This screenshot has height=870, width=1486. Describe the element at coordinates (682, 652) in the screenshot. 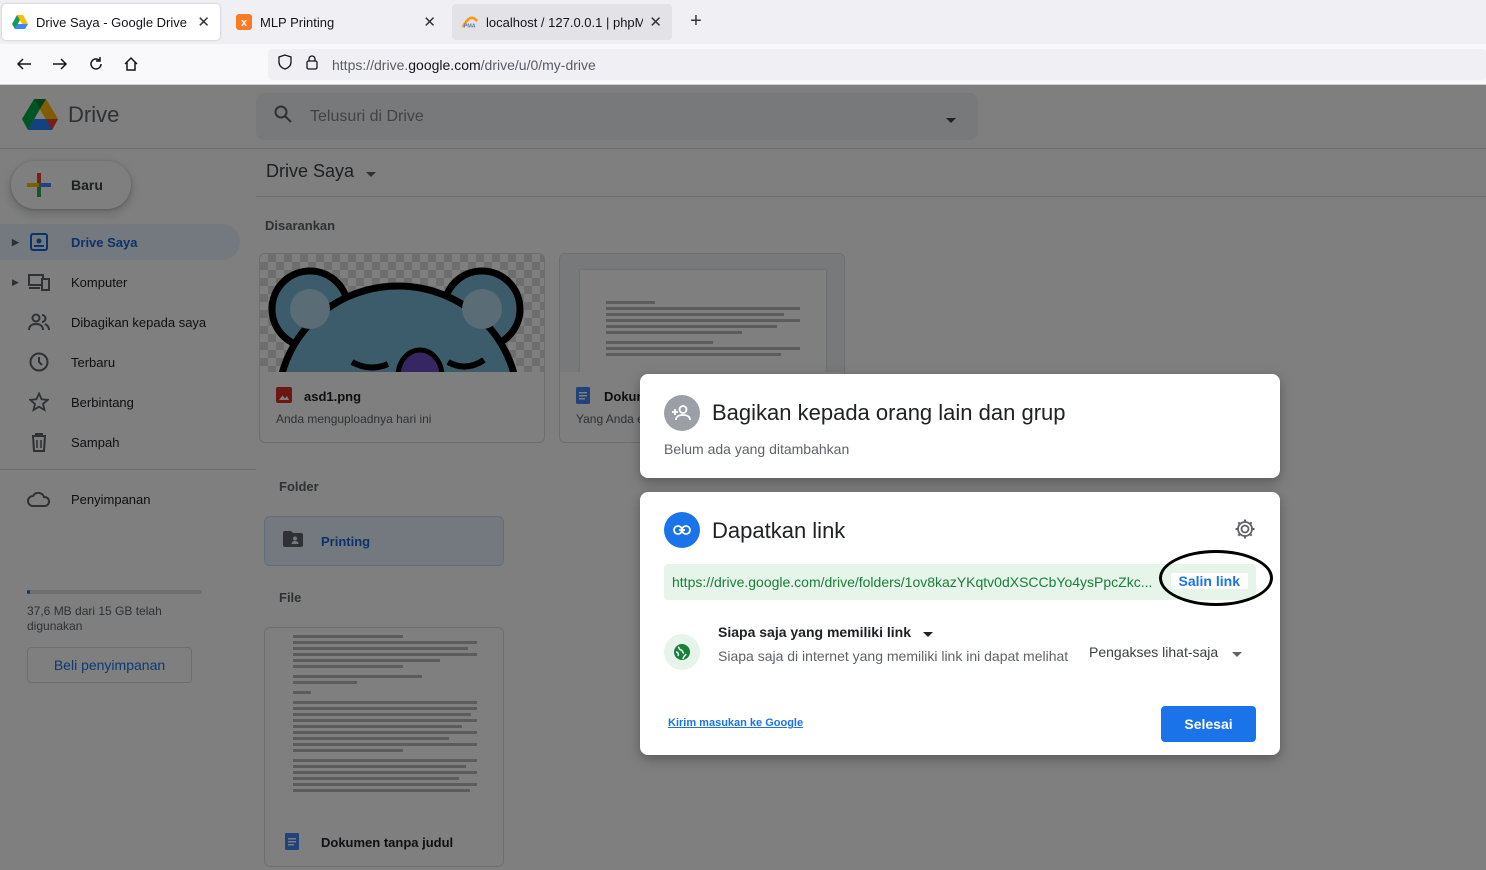

I see `globe-icon` at that location.